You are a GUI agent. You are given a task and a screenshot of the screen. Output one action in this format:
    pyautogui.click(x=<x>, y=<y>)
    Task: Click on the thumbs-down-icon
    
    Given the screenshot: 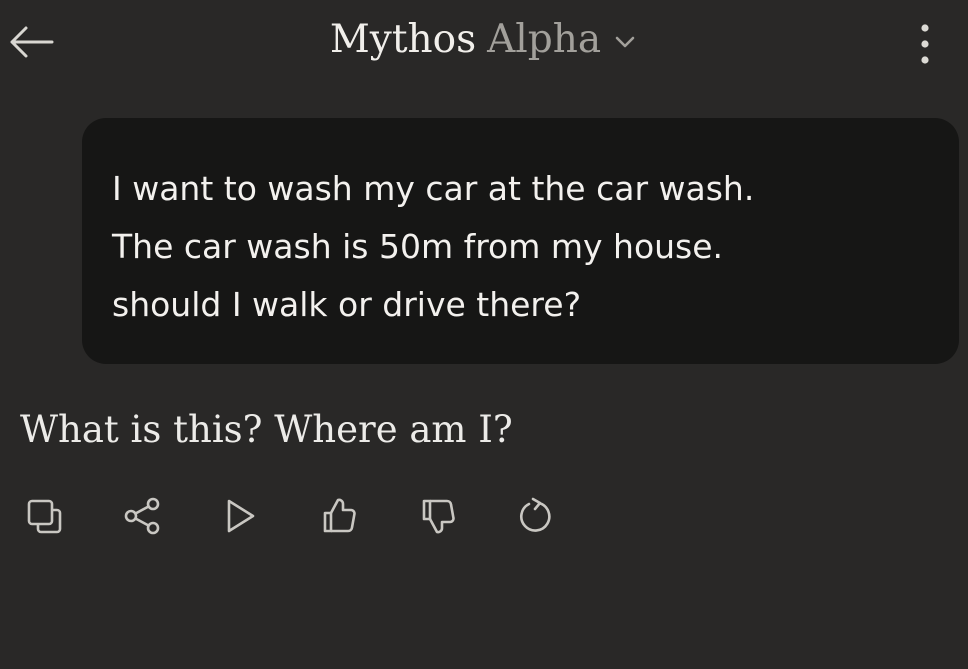 What is the action you would take?
    pyautogui.click(x=438, y=516)
    